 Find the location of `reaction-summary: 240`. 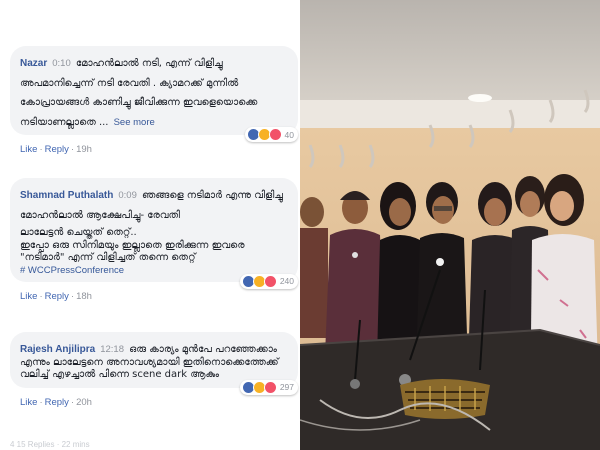

reaction-summary: 240 is located at coordinates (268, 281).